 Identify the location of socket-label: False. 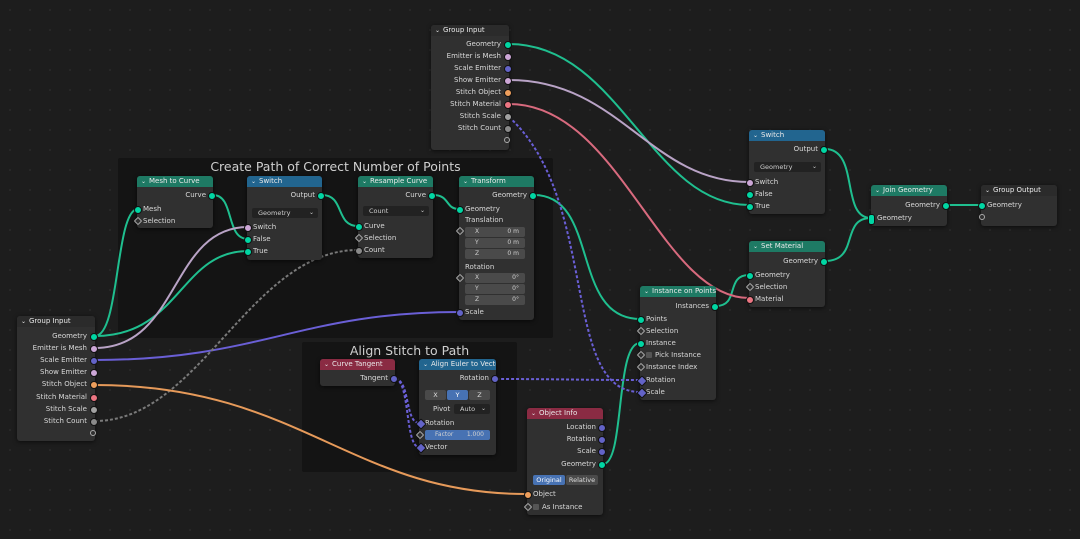
(764, 194).